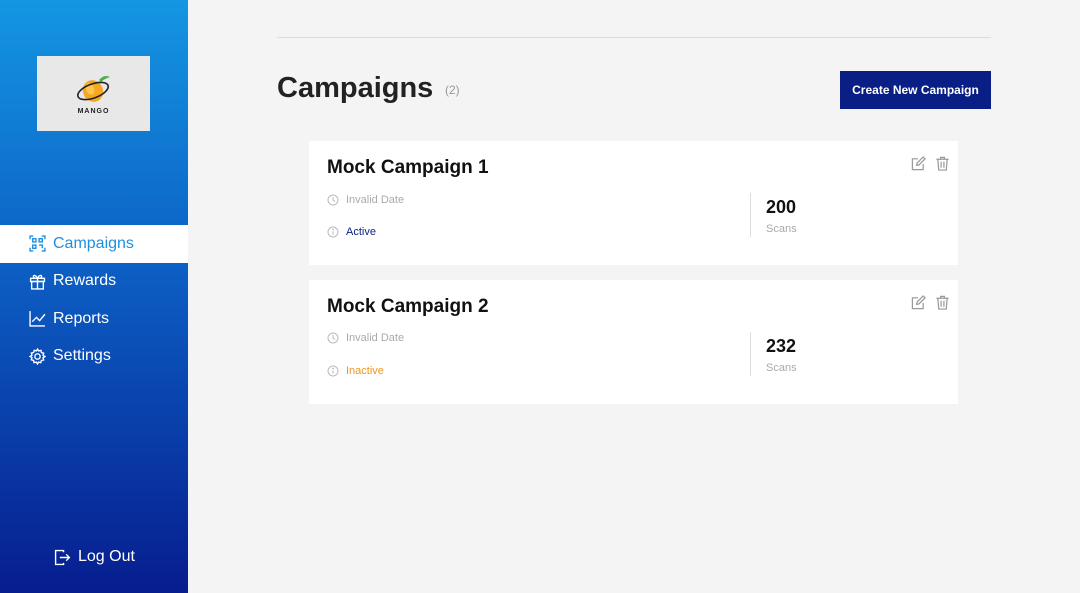  What do you see at coordinates (93, 89) in the screenshot?
I see `mango-logo-icon` at bounding box center [93, 89].